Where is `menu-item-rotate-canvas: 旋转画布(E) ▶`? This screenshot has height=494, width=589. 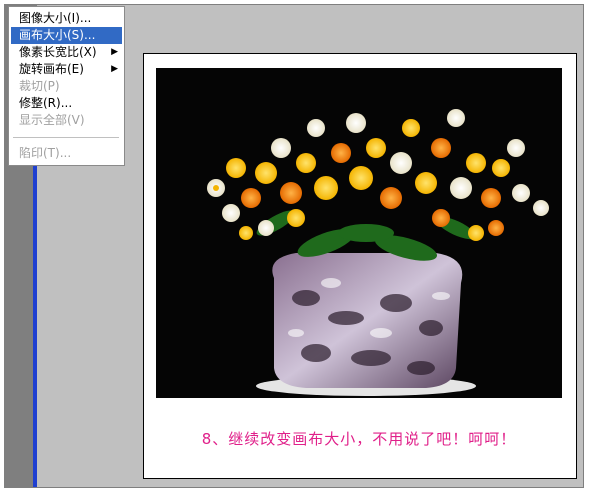 menu-item-rotate-canvas: 旋转画布(E) ▶ is located at coordinates (66, 69).